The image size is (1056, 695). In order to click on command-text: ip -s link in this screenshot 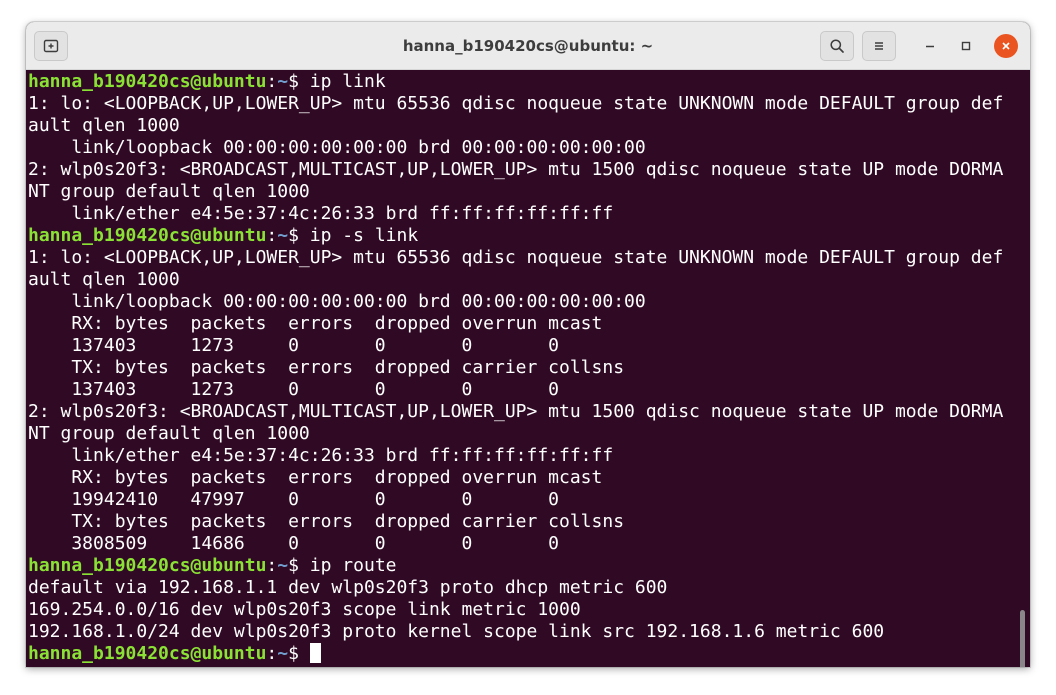, I will do `click(364, 235)`.